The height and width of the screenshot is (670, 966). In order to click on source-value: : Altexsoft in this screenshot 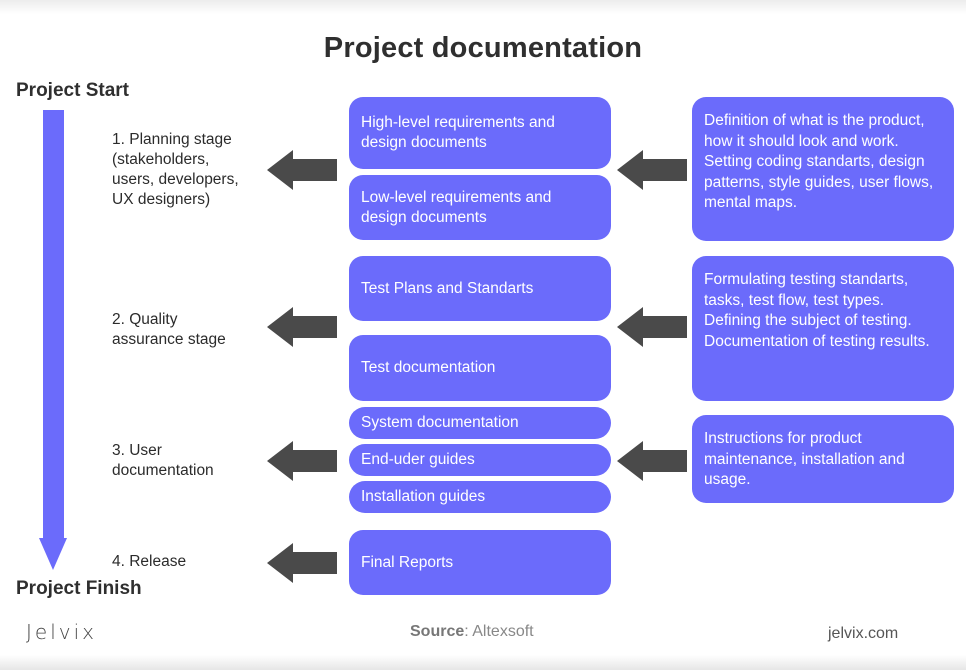, I will do `click(499, 631)`.